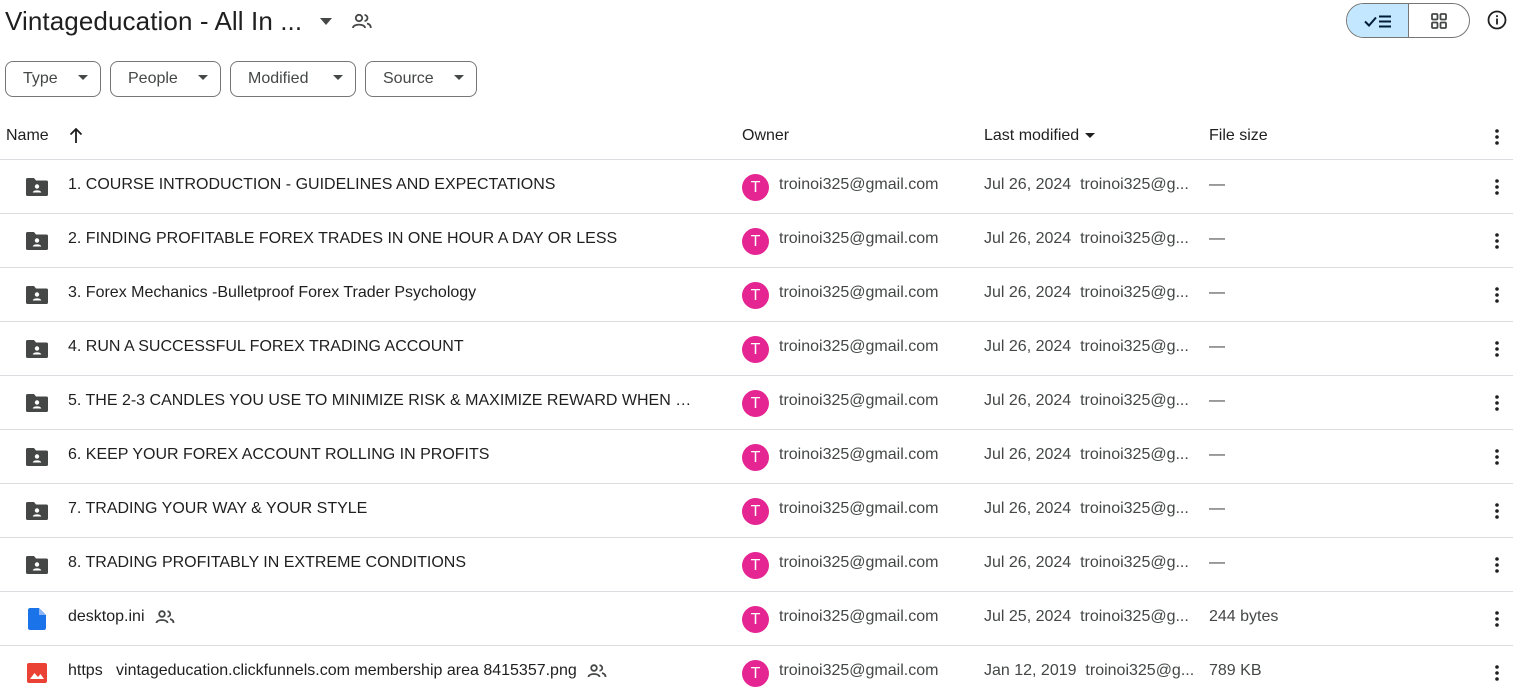 The height and width of the screenshot is (687, 1513). What do you see at coordinates (278, 78) in the screenshot?
I see `filter-modified-label: Modified` at bounding box center [278, 78].